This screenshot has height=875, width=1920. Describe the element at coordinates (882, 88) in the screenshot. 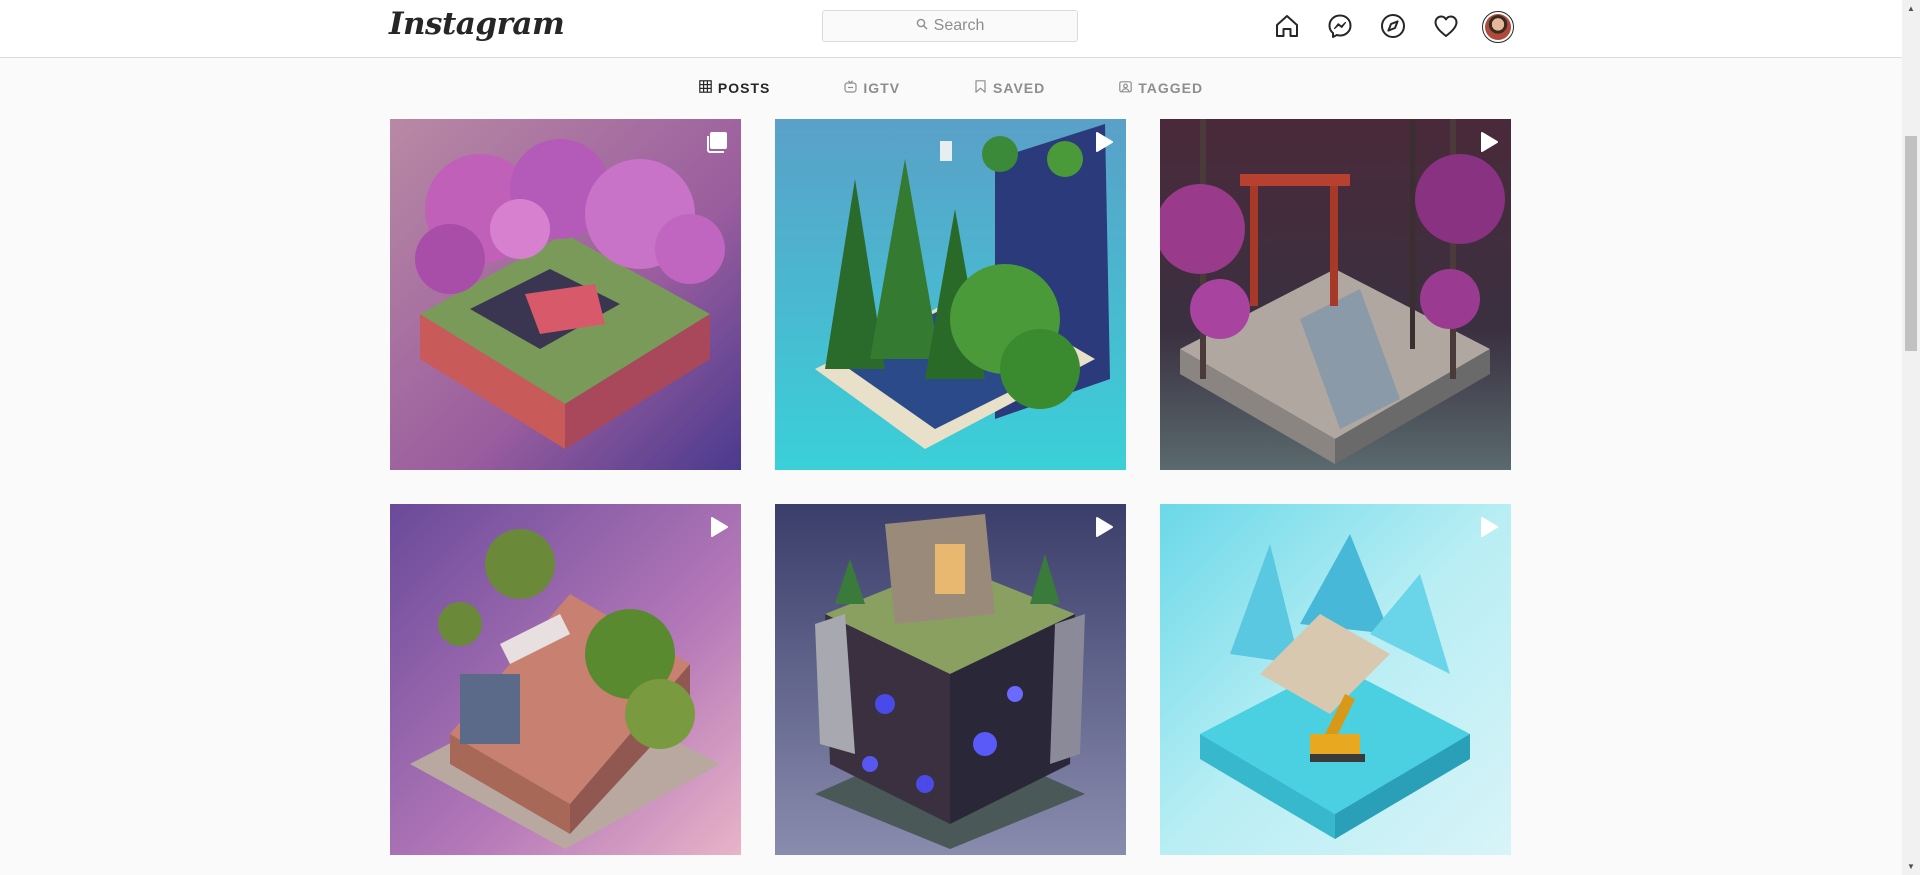

I see `tab-igtv-label: IGTV` at that location.